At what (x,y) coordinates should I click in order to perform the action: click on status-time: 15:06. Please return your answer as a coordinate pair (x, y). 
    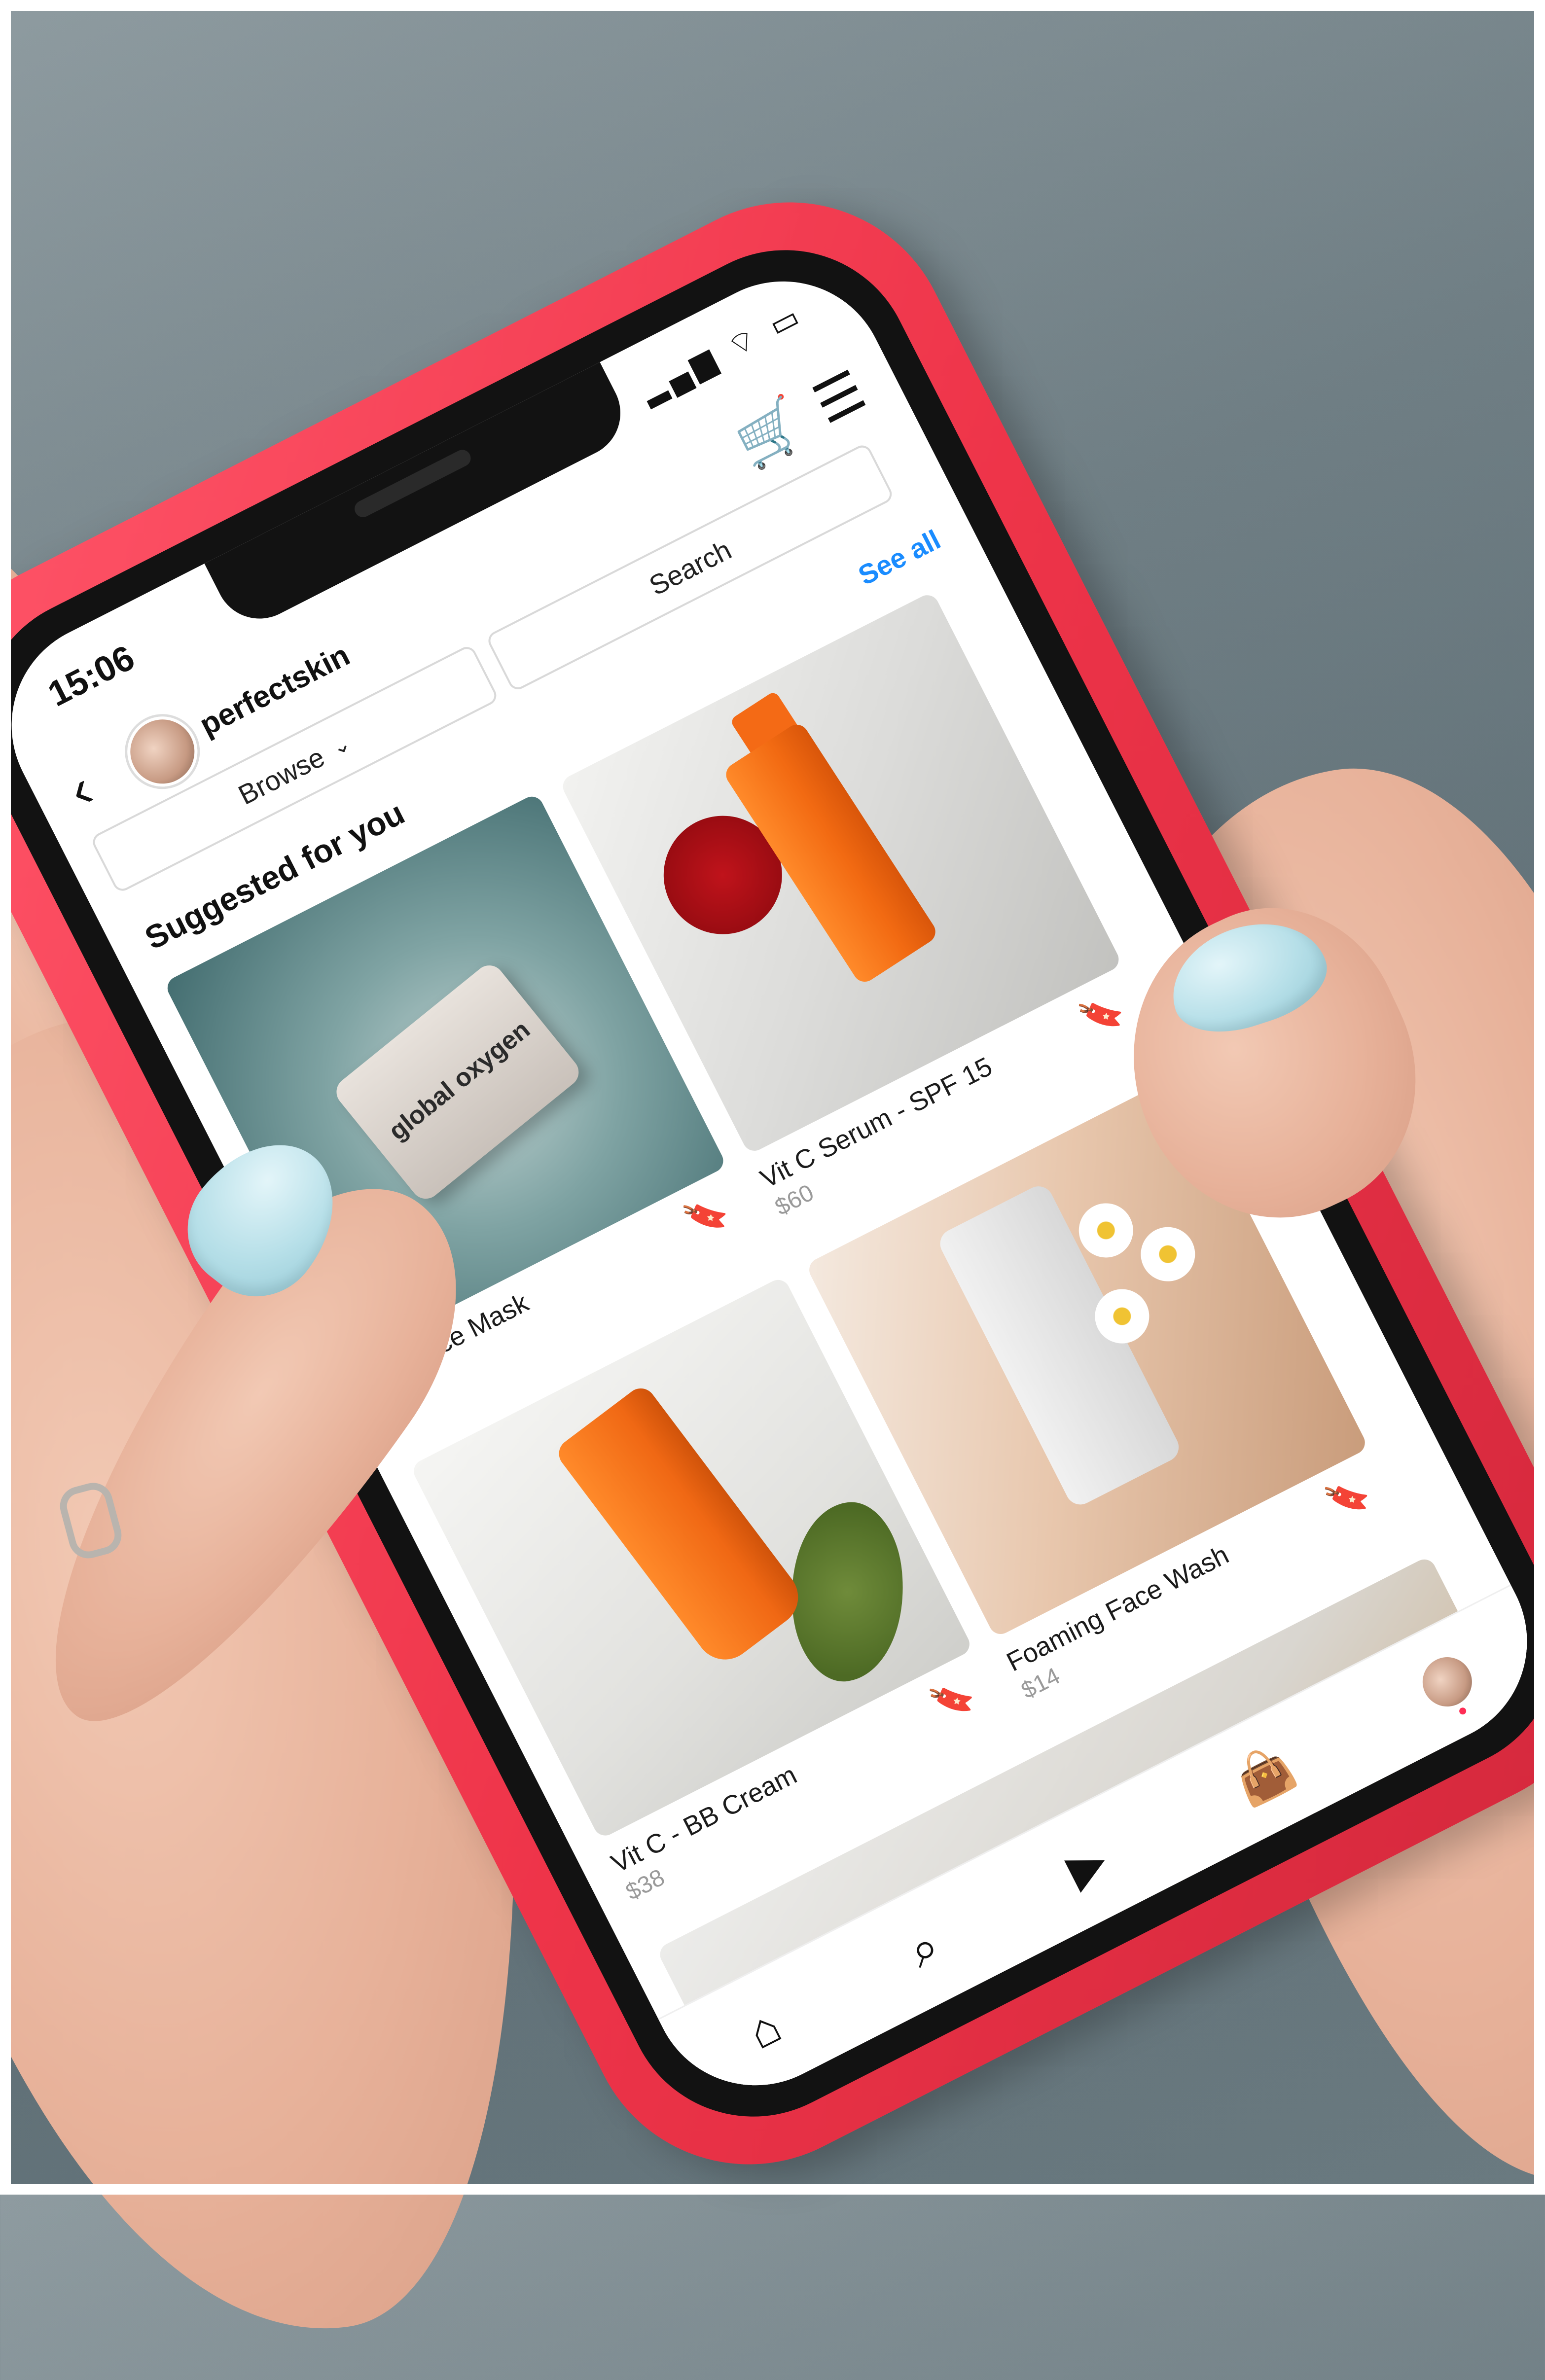
    Looking at the image, I should click on (91, 676).